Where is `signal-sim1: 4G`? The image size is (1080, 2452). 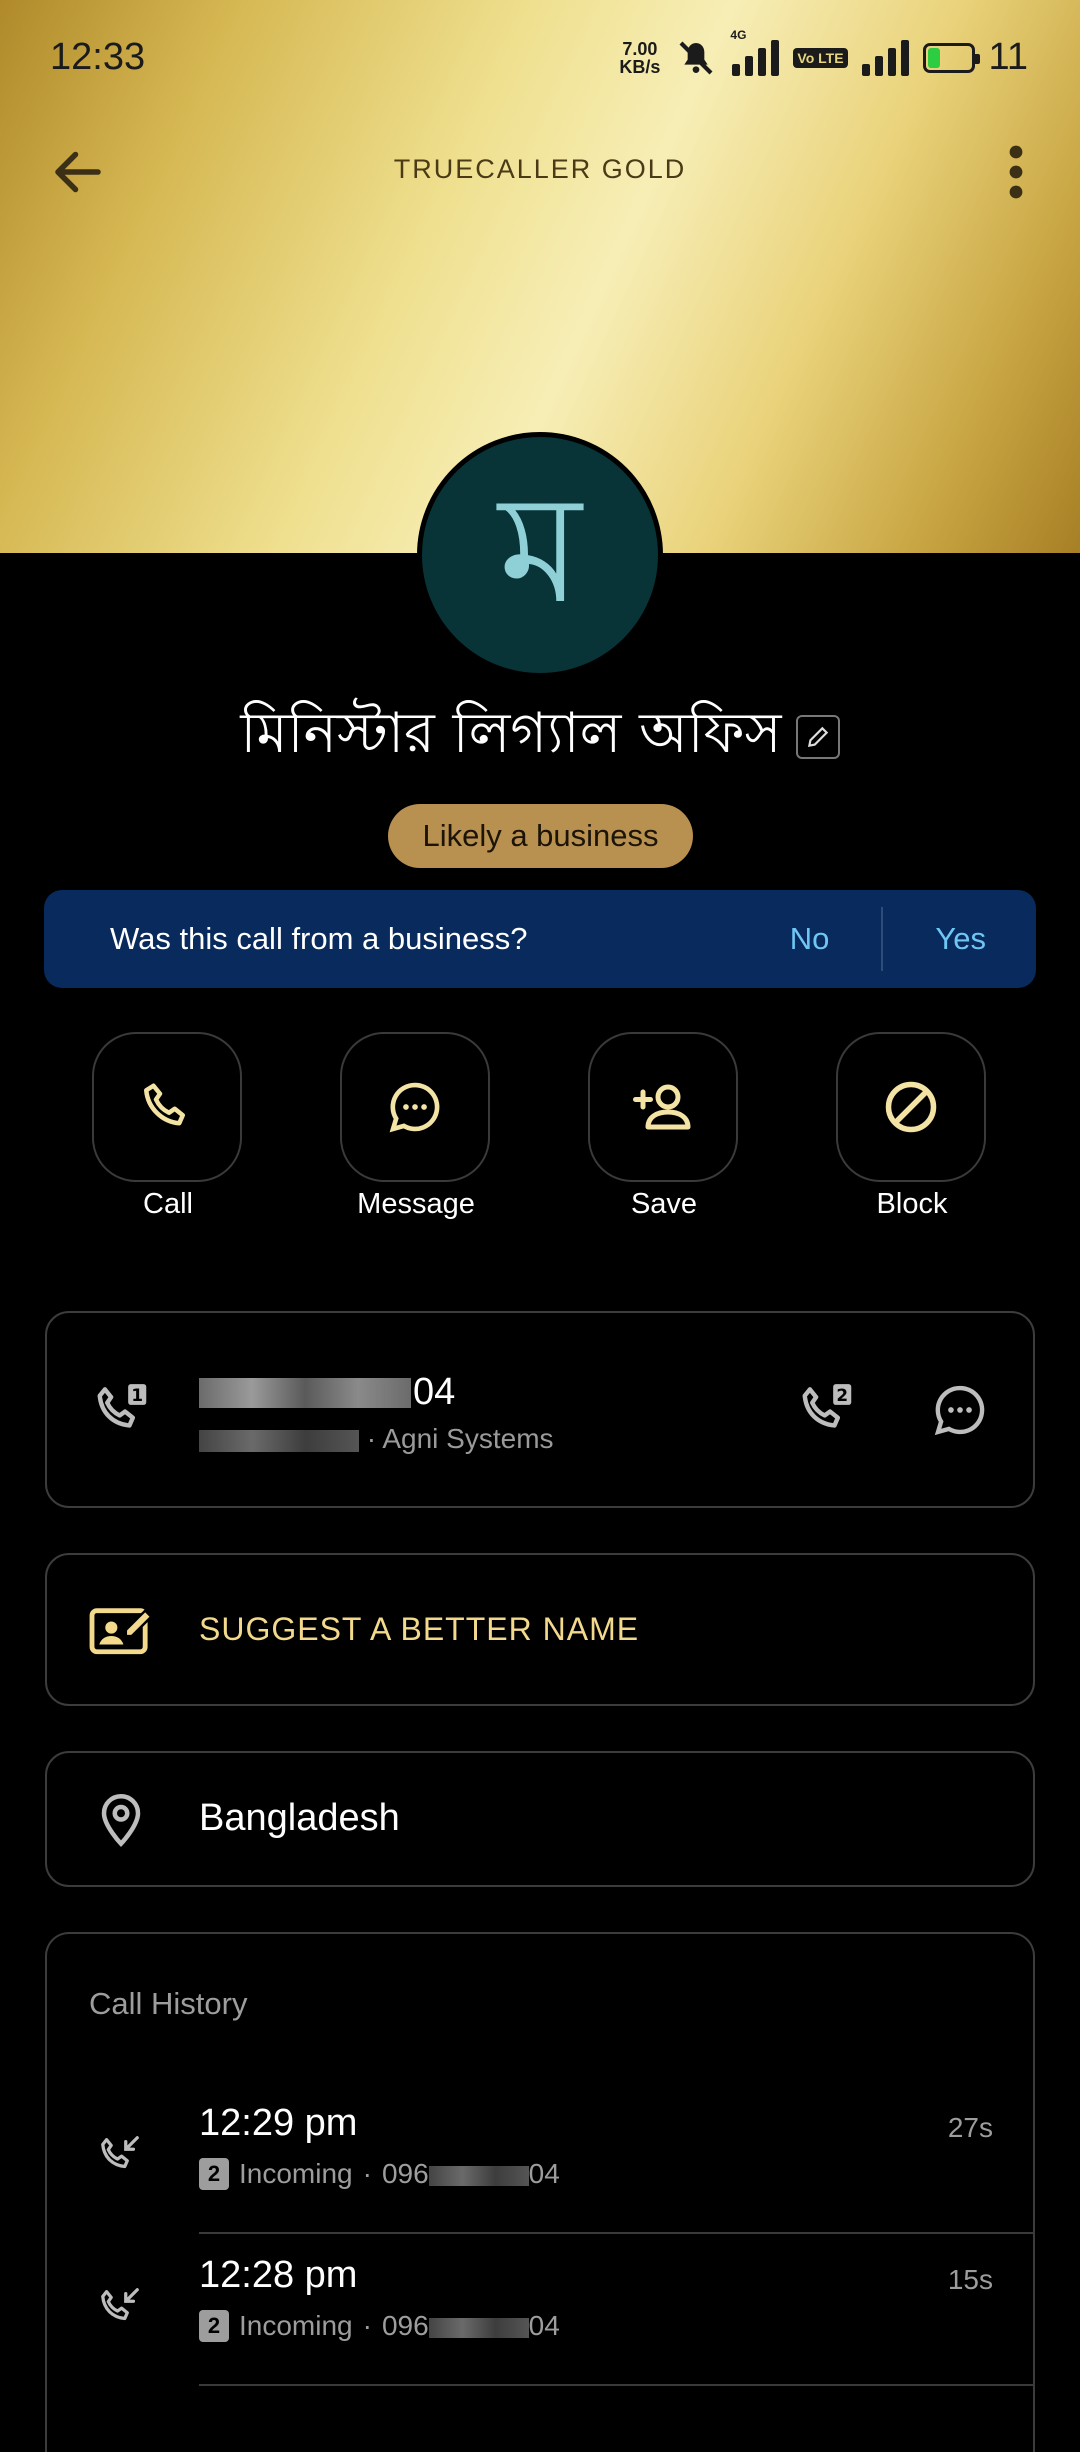
signal-sim1: 4G is located at coordinates (755, 52).